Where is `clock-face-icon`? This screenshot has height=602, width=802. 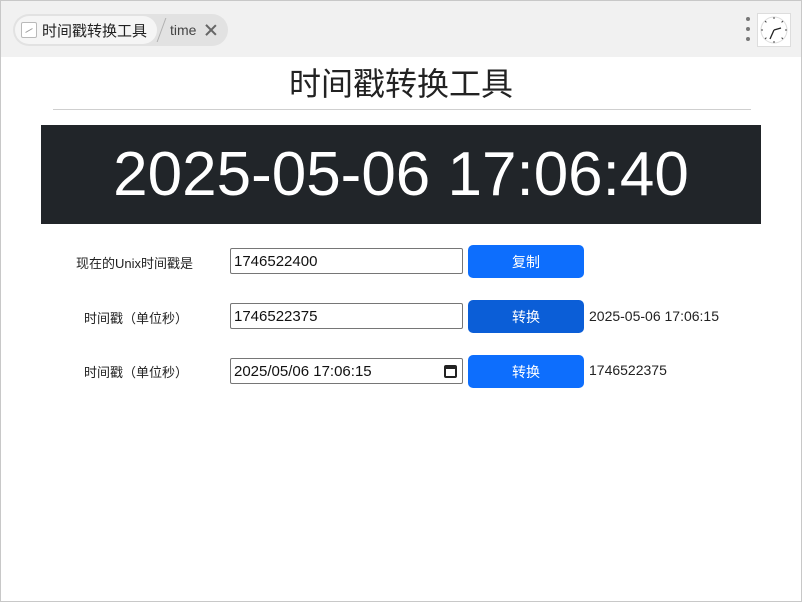
clock-face-icon is located at coordinates (774, 30).